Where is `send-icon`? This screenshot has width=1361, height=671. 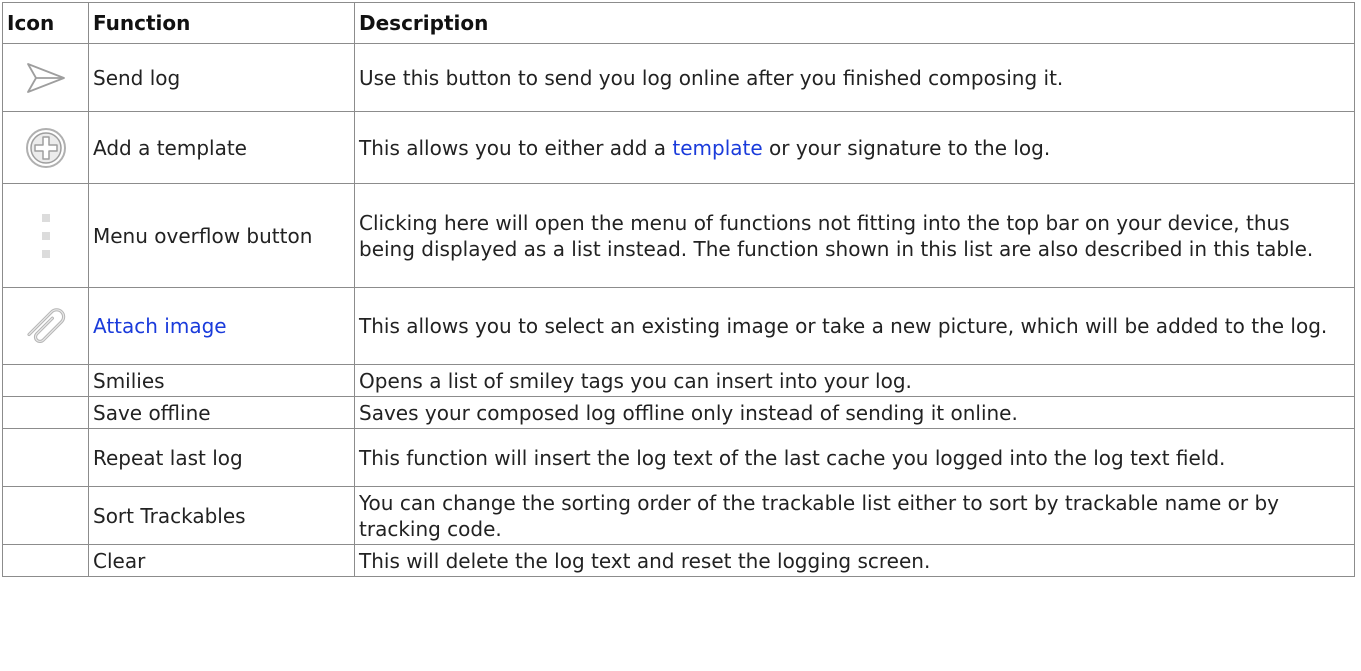
send-icon is located at coordinates (45, 77).